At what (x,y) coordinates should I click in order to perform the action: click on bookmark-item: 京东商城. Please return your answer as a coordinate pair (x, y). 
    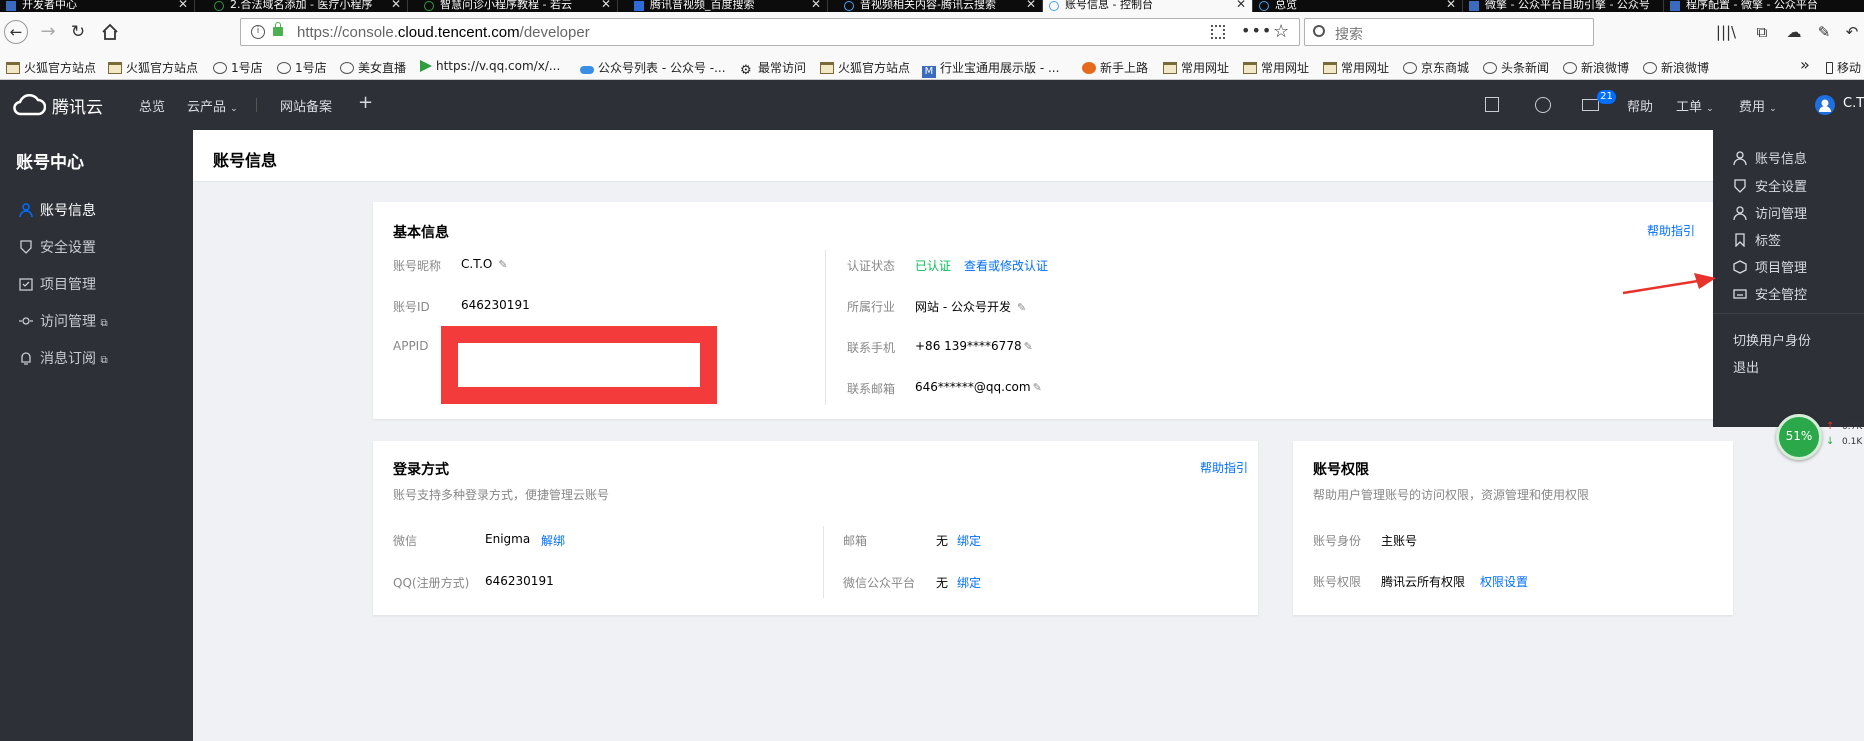
    Looking at the image, I should click on (1436, 67).